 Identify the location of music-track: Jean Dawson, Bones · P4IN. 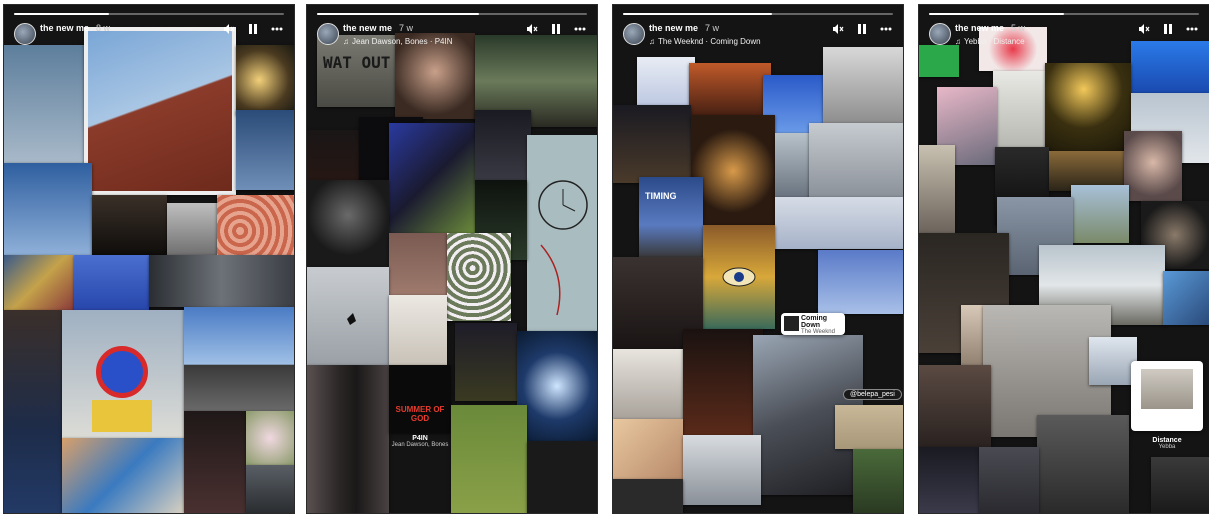
(402, 41).